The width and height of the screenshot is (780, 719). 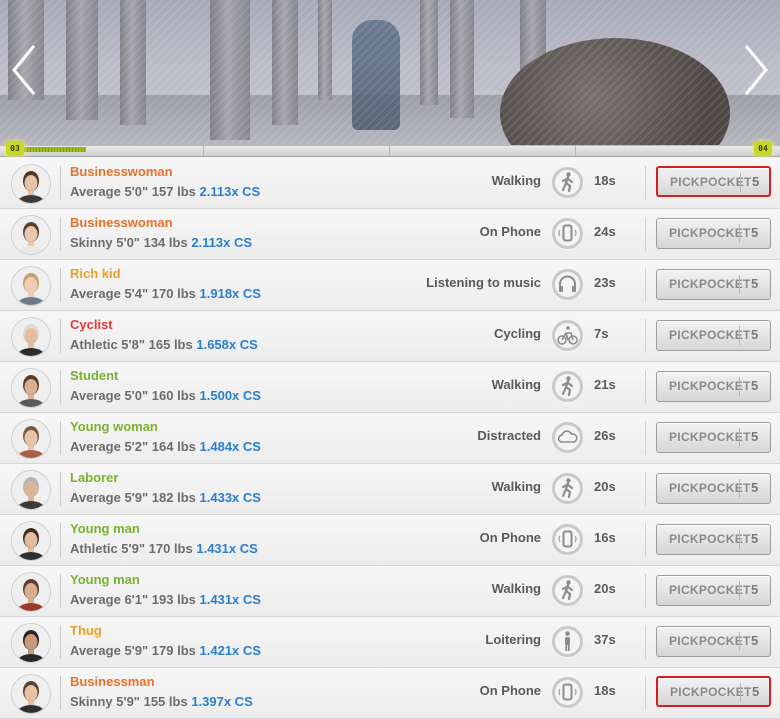 What do you see at coordinates (605, 588) in the screenshot?
I see `time-remaining: 20s` at bounding box center [605, 588].